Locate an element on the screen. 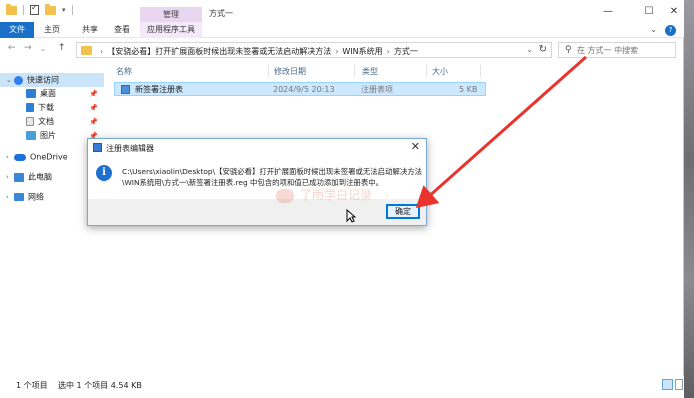 This screenshot has width=694, height=398. tab-app-tools: 应用程序工具 is located at coordinates (171, 30).